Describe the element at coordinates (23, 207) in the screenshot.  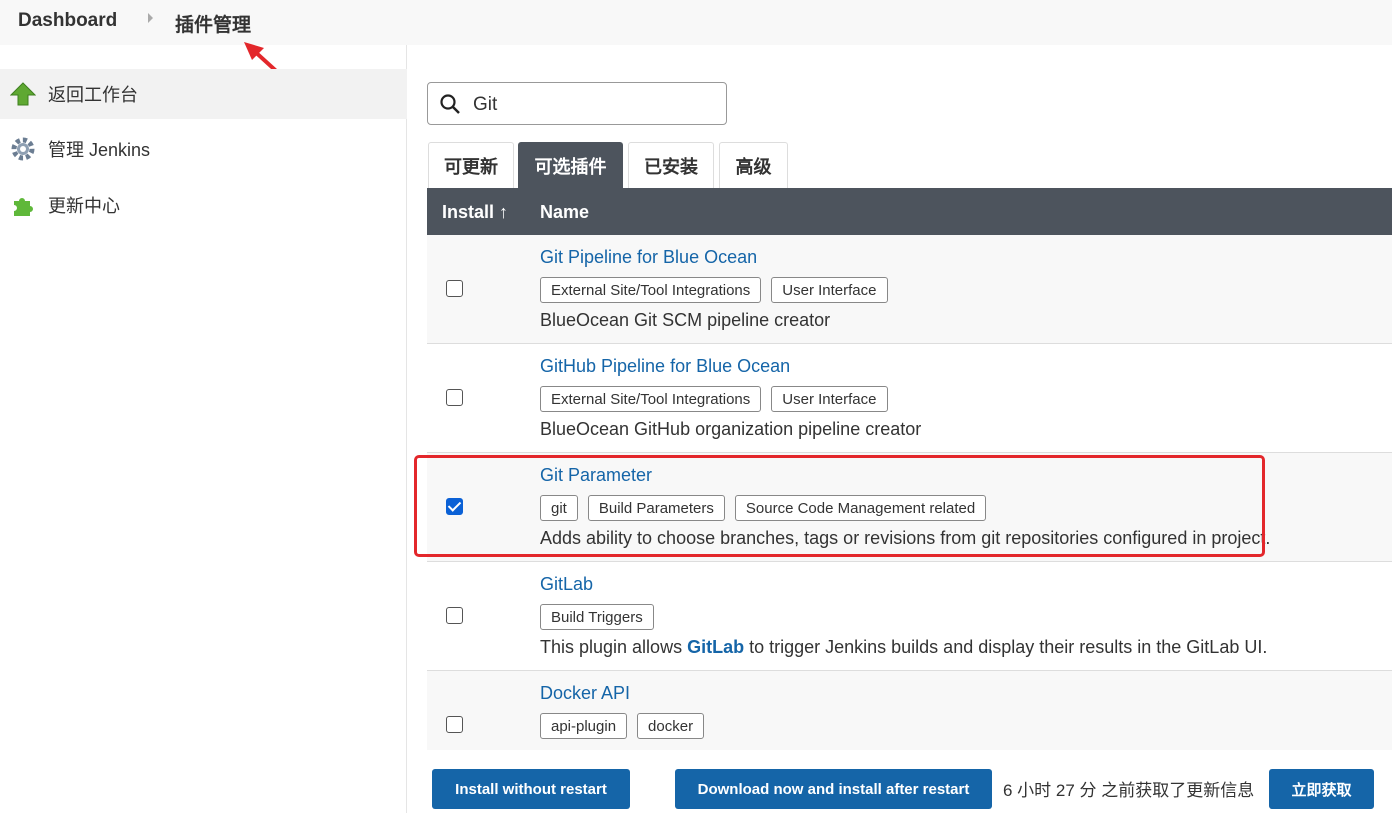
I see `puzzle-icon` at that location.